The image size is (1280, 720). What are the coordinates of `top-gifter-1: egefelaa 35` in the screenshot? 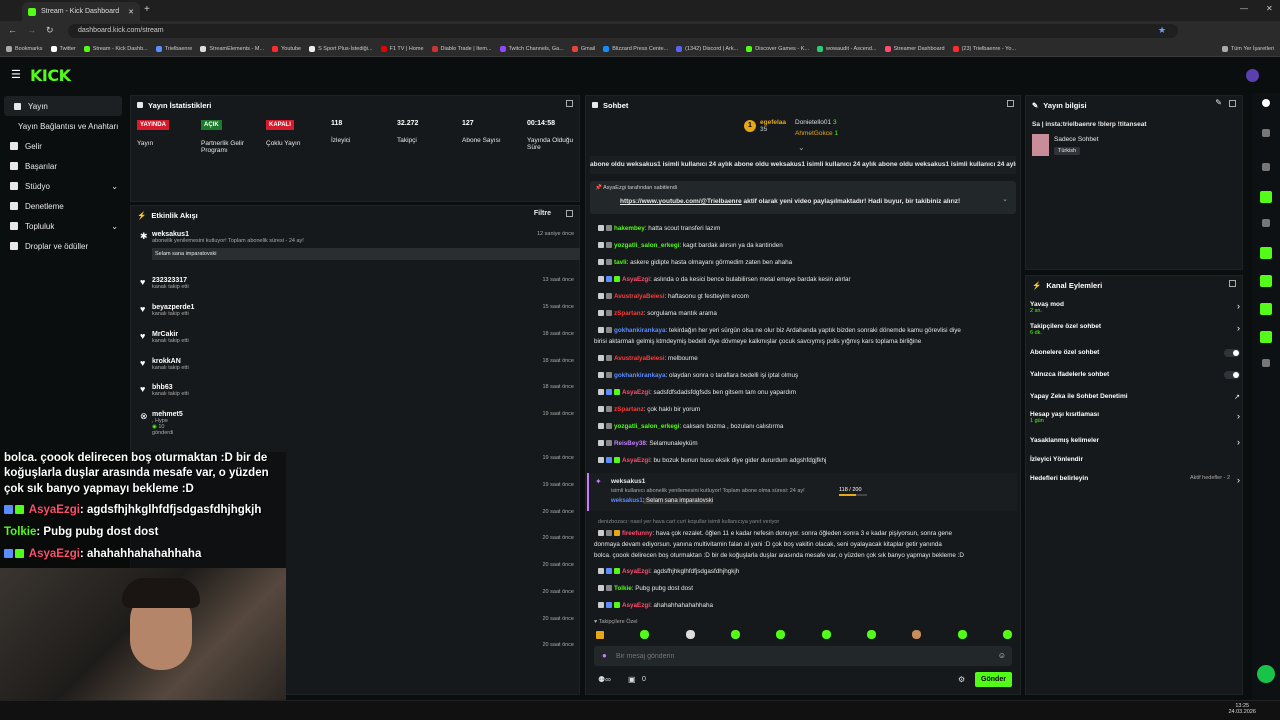 It's located at (773, 126).